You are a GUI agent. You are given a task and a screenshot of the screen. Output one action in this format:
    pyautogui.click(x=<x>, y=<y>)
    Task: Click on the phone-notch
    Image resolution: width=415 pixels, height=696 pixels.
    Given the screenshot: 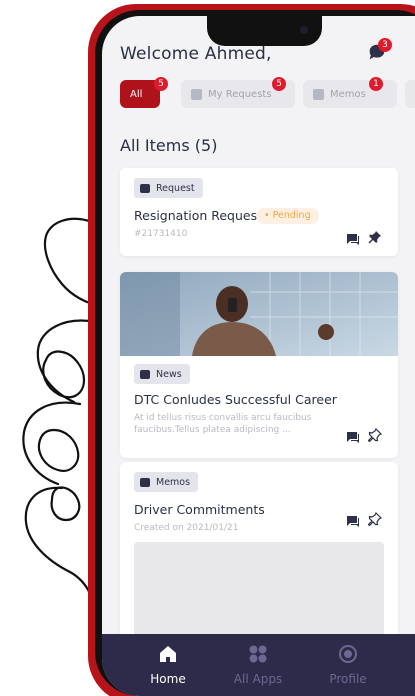 What is the action you would take?
    pyautogui.click(x=264, y=31)
    